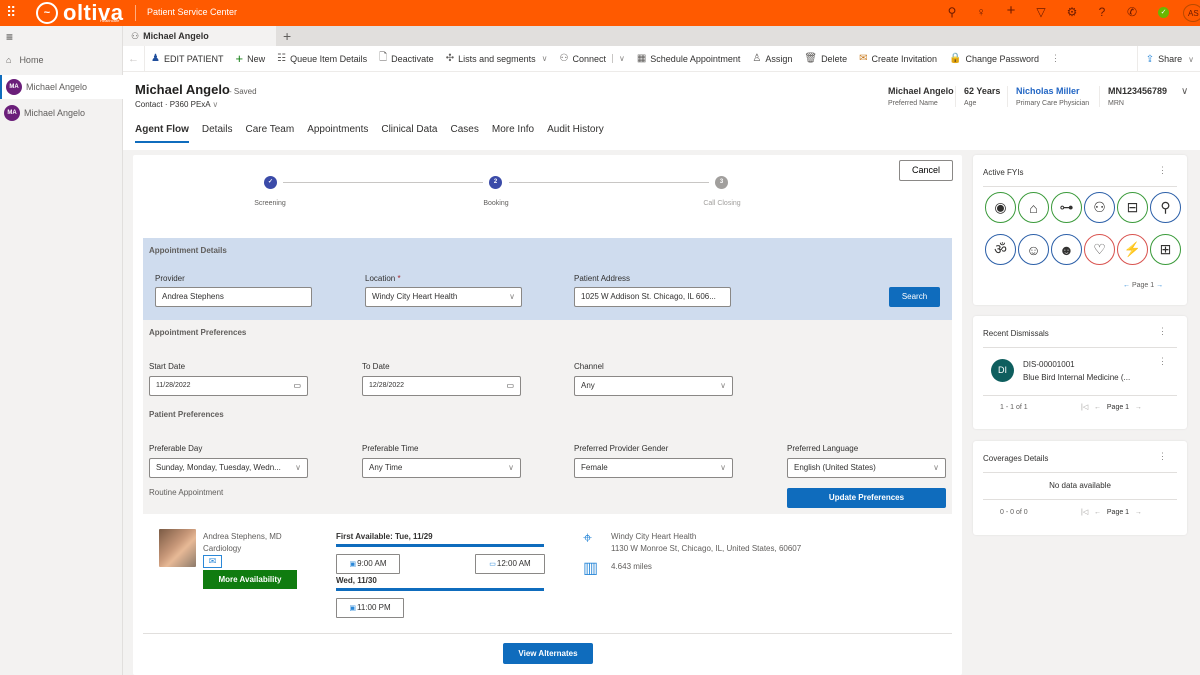 This screenshot has height=675, width=1200. I want to click on provider-input: Andrea Stephens, so click(233, 297).